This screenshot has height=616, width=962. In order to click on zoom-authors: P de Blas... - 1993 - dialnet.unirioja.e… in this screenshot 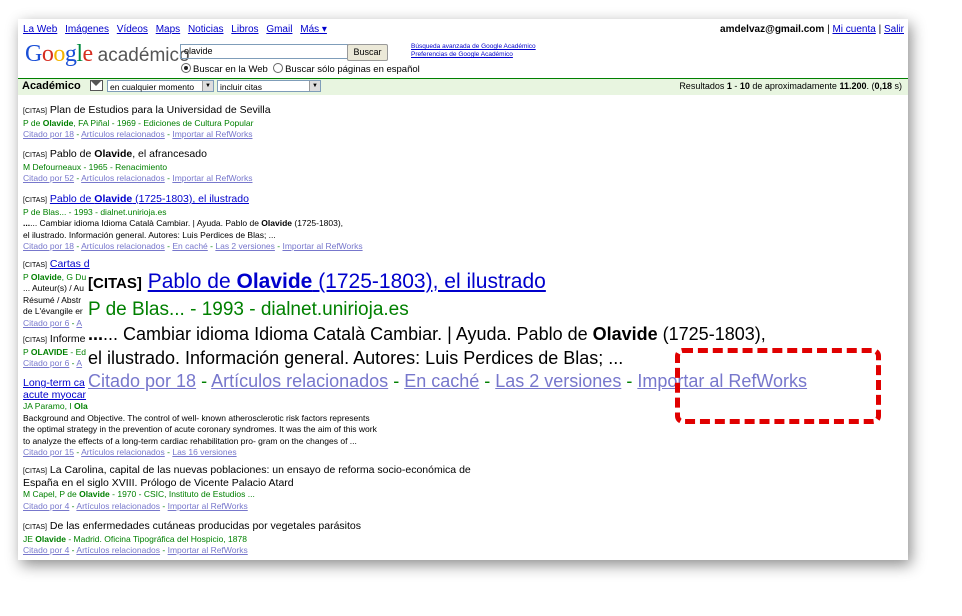, I will do `click(248, 309)`.